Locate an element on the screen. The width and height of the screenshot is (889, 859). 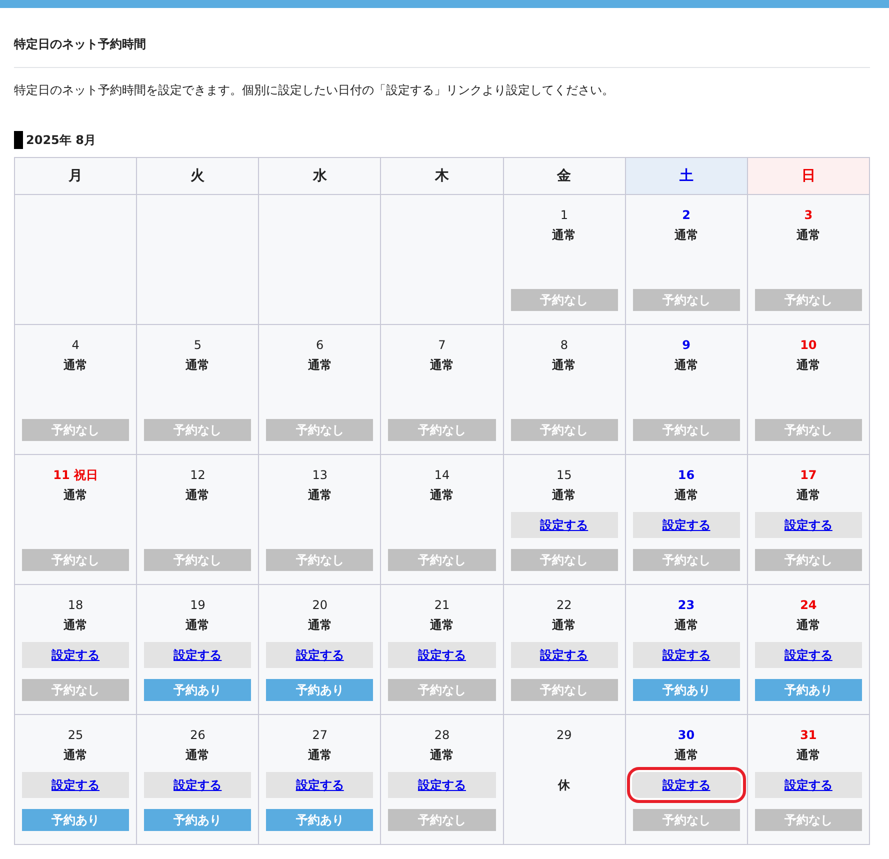
weekday-header: 金 is located at coordinates (565, 176).